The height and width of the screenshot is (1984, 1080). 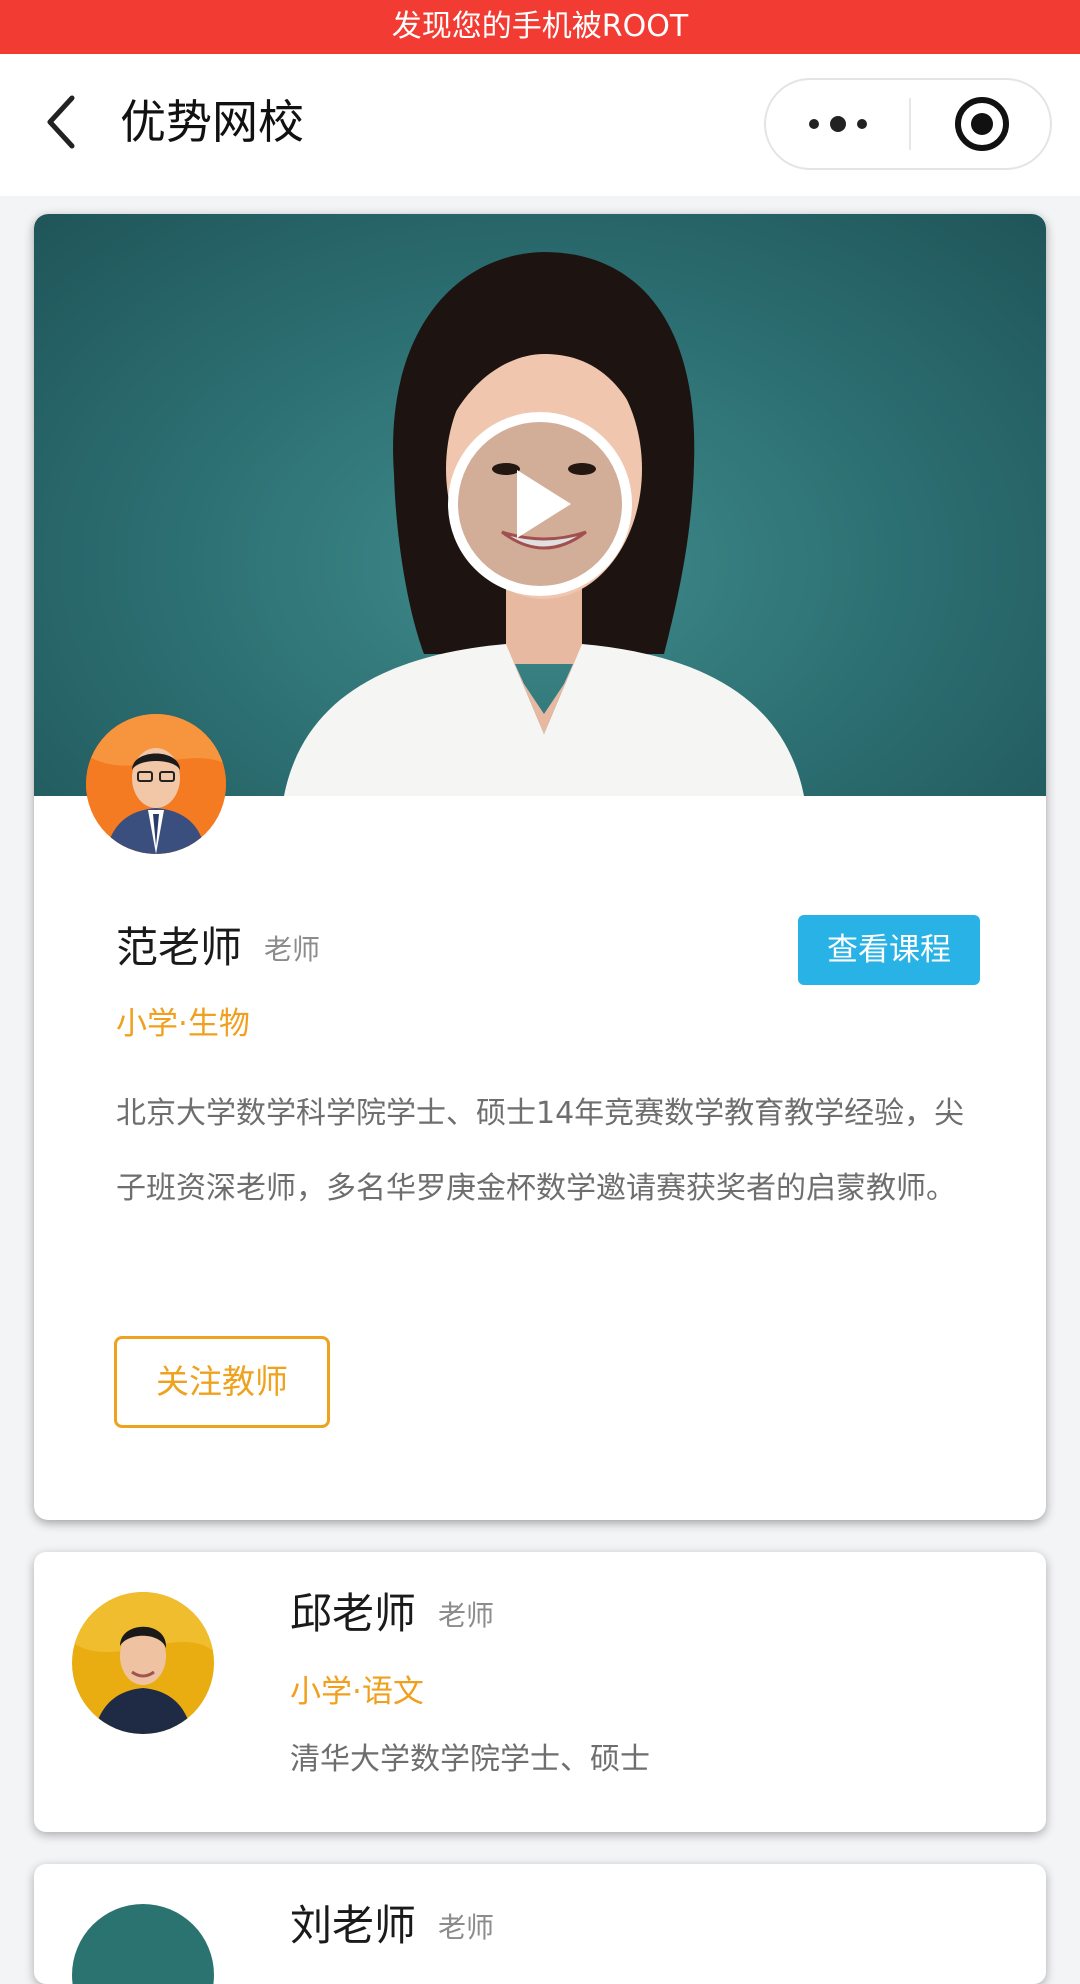 I want to click on chevron-left-icon, so click(x=61, y=122).